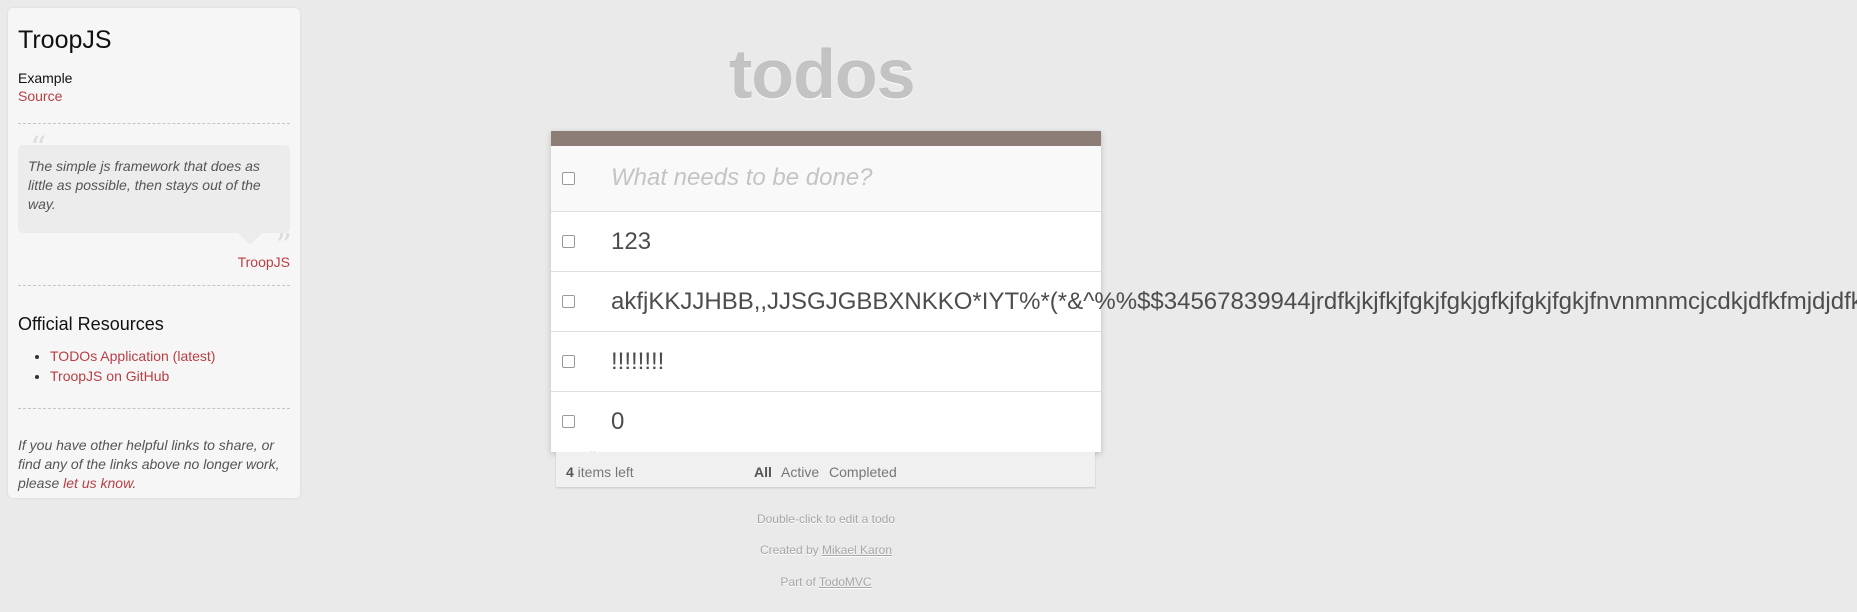  What do you see at coordinates (570, 472) in the screenshot?
I see `todo-count-number: 4` at bounding box center [570, 472].